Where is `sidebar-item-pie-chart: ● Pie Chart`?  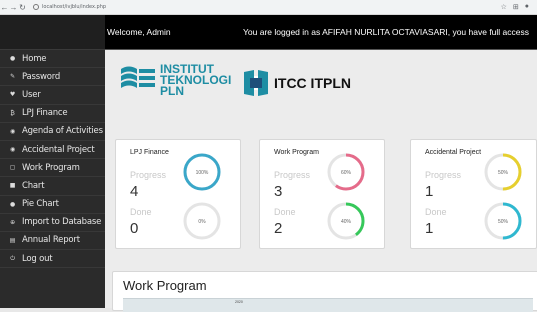 sidebar-item-pie-chart: ● Pie Chart is located at coordinates (52, 205).